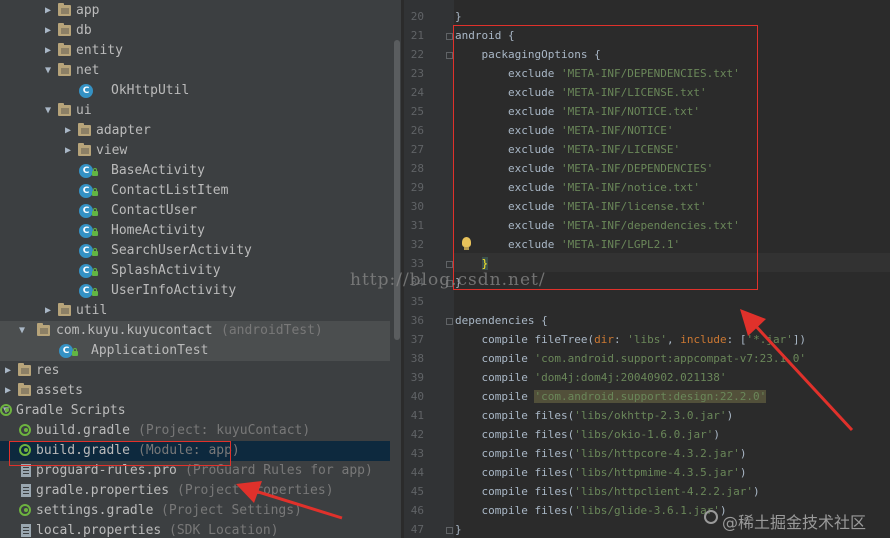  I want to click on line-number: 37, so click(417, 339).